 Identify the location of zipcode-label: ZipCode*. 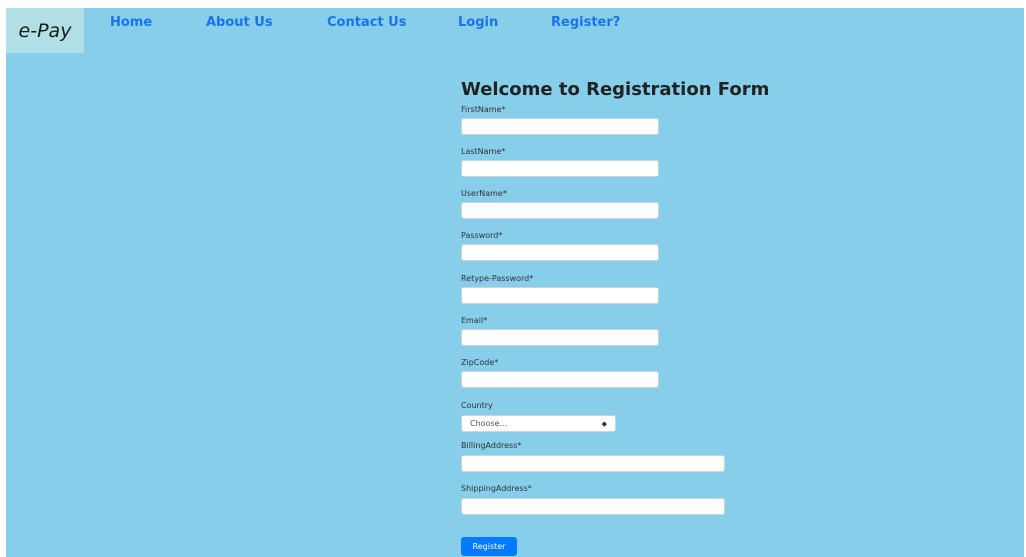
(480, 362).